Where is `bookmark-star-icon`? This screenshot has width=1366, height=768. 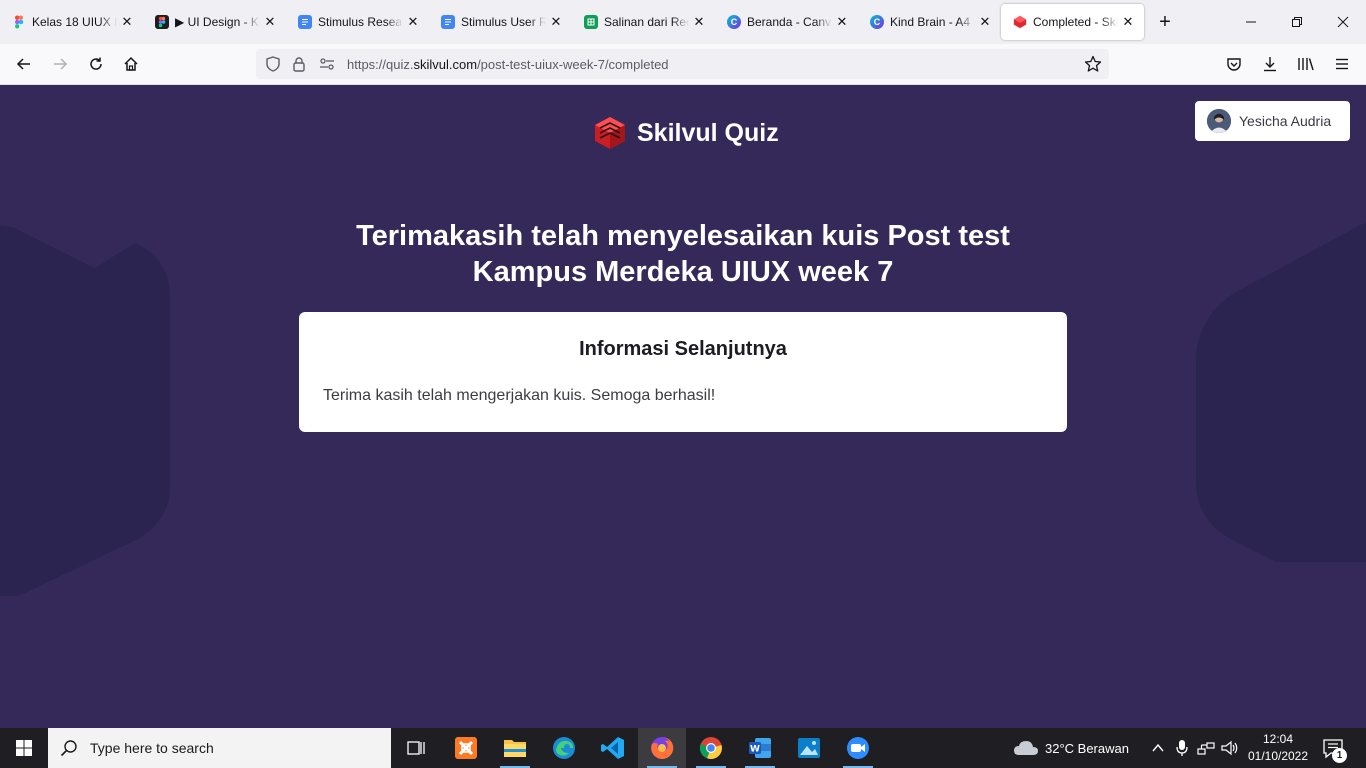
bookmark-star-icon is located at coordinates (1093, 66).